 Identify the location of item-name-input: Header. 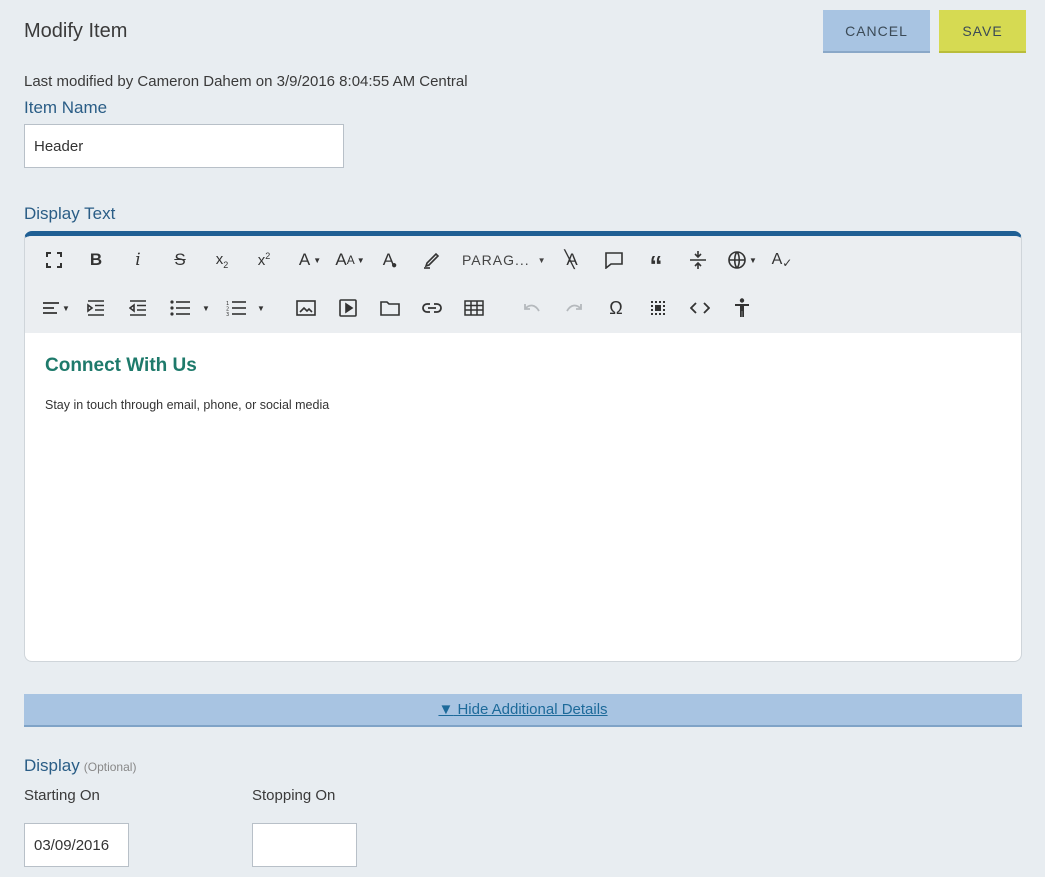
(184, 146).